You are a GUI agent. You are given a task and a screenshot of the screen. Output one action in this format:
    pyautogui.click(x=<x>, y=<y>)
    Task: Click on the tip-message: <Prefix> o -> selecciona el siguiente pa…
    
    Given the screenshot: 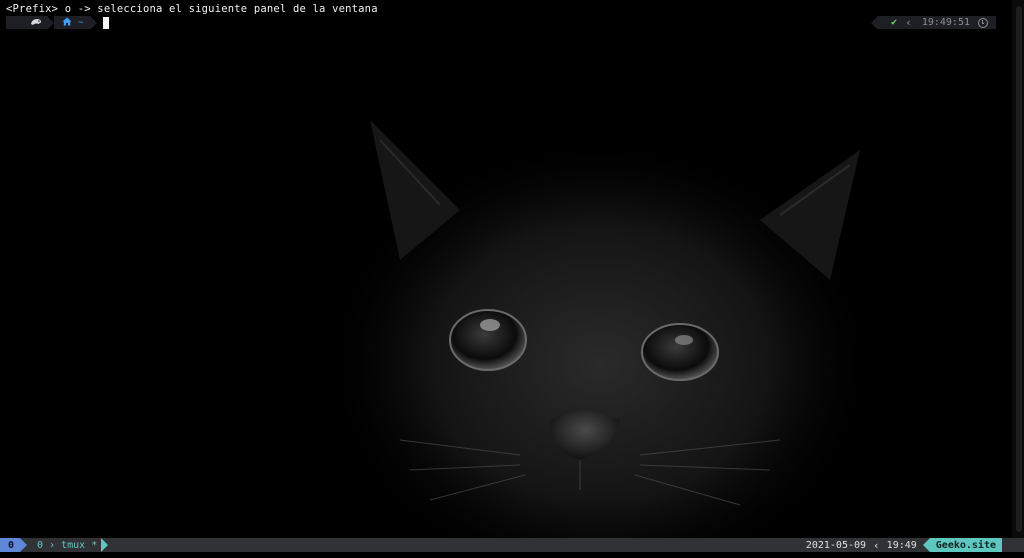 What is the action you would take?
    pyautogui.click(x=192, y=9)
    